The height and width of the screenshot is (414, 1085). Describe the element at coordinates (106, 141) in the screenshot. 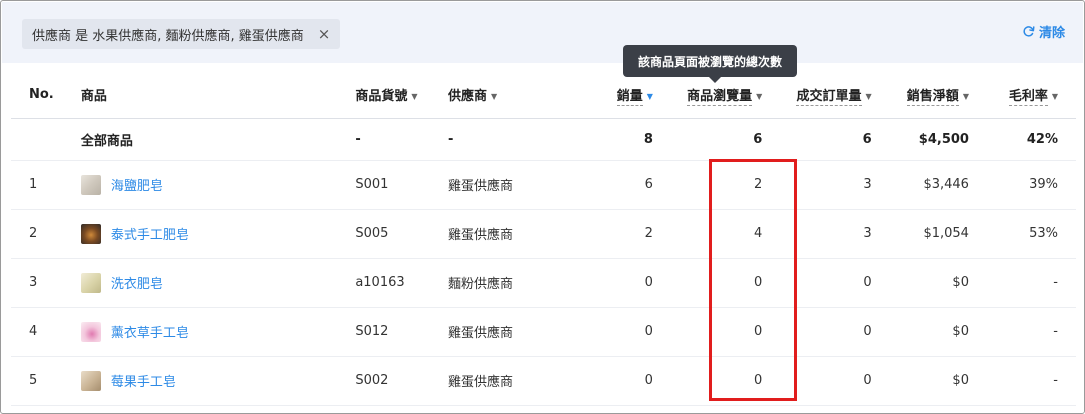

I see `summary-label: 全部商品` at that location.